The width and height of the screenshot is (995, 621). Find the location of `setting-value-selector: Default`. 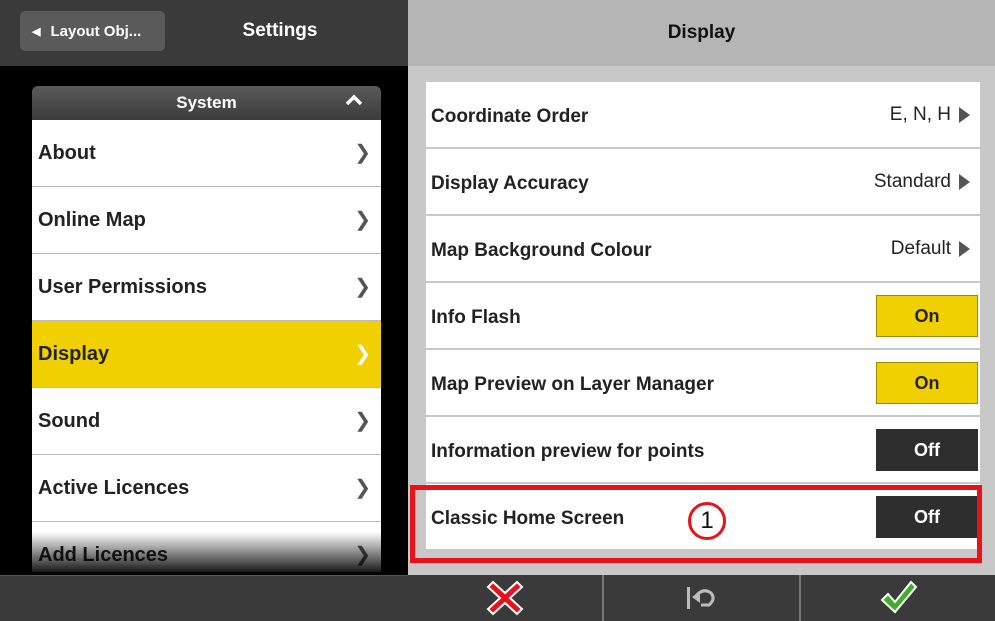

setting-value-selector: Default is located at coordinates (930, 249).